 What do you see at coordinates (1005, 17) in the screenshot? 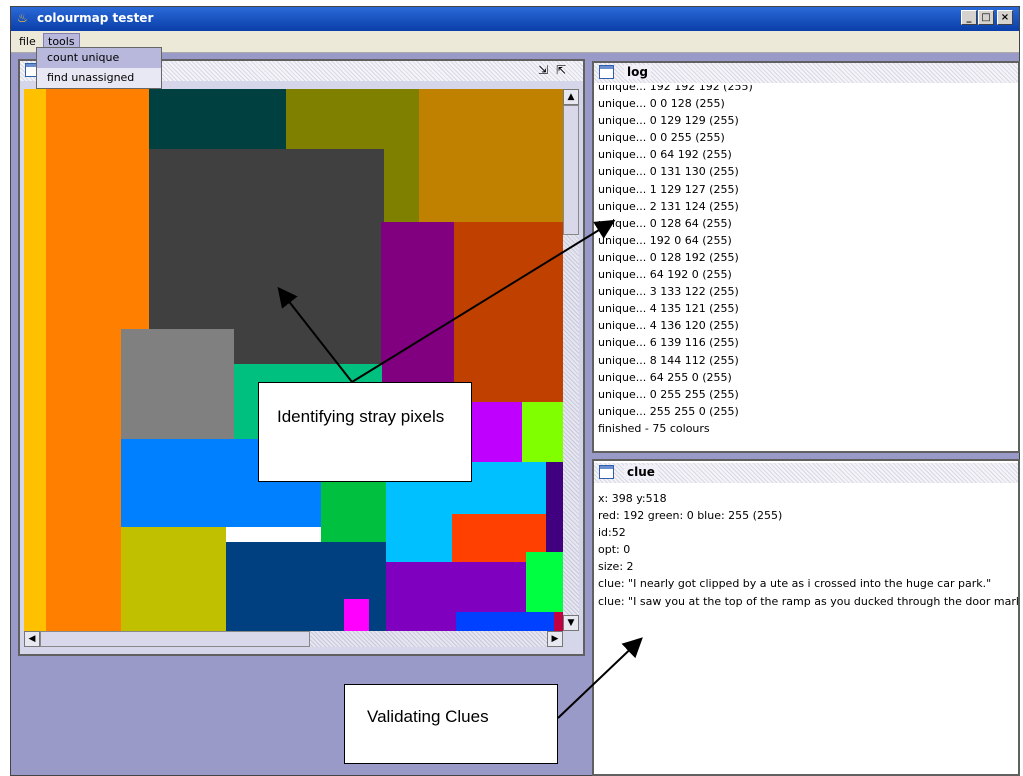
I see `close-button: ×` at bounding box center [1005, 17].